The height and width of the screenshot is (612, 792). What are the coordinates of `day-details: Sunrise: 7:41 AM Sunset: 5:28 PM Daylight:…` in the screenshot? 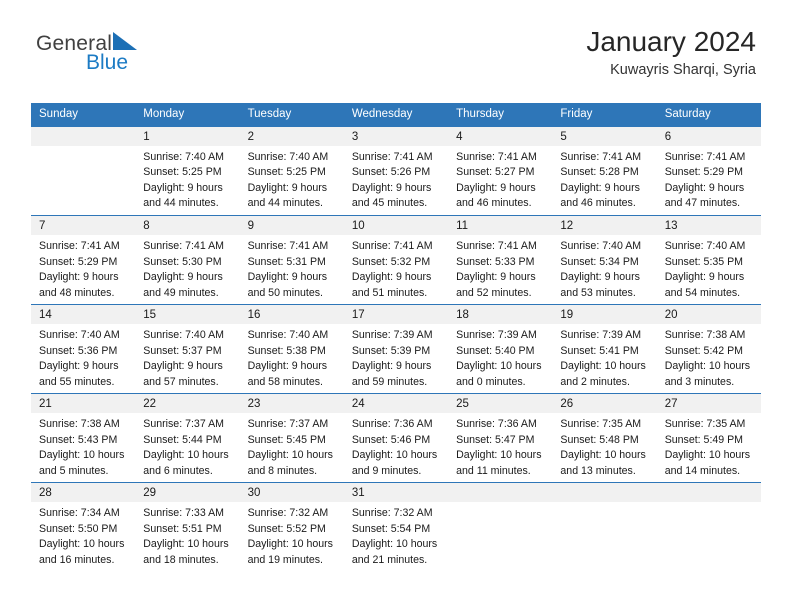 It's located at (604, 179).